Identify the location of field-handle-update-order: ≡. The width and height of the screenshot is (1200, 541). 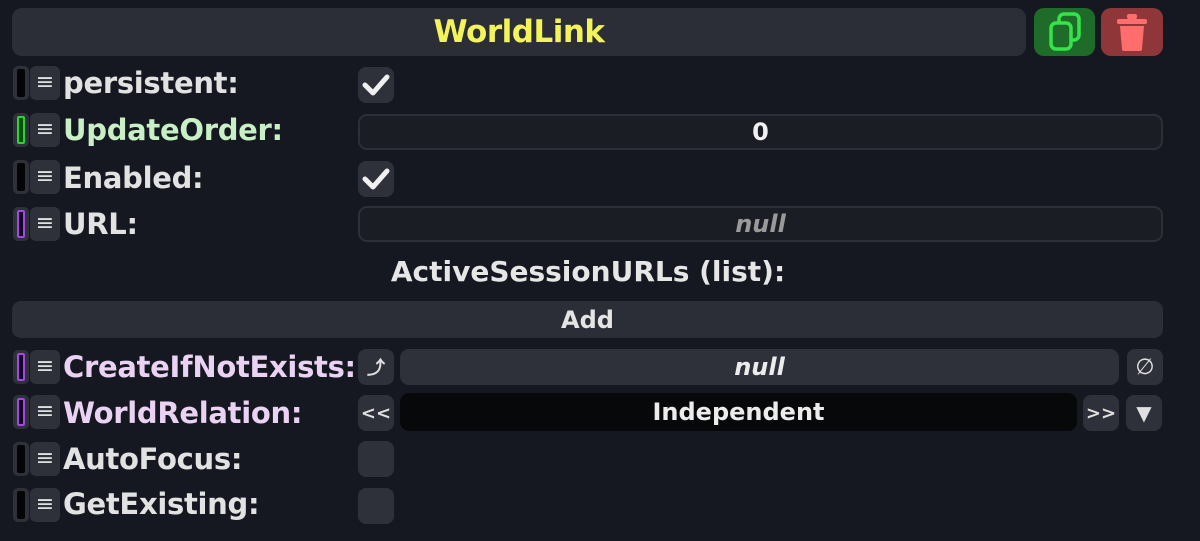
(37, 130).